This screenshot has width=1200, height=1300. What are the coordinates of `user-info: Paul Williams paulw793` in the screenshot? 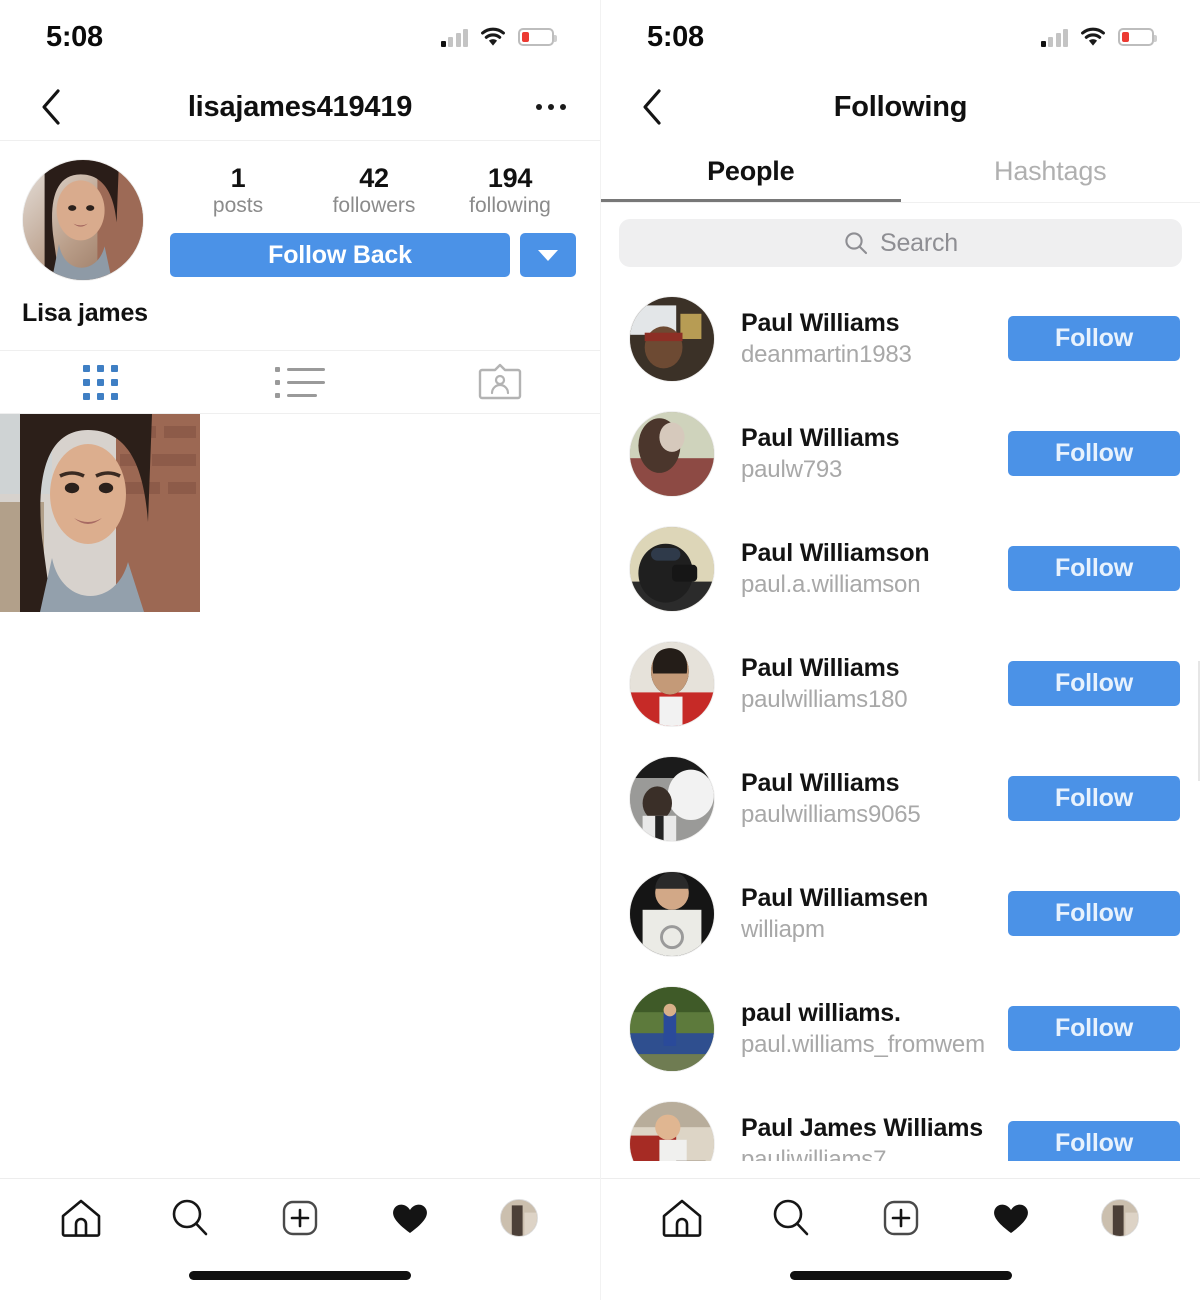 It's located at (861, 454).